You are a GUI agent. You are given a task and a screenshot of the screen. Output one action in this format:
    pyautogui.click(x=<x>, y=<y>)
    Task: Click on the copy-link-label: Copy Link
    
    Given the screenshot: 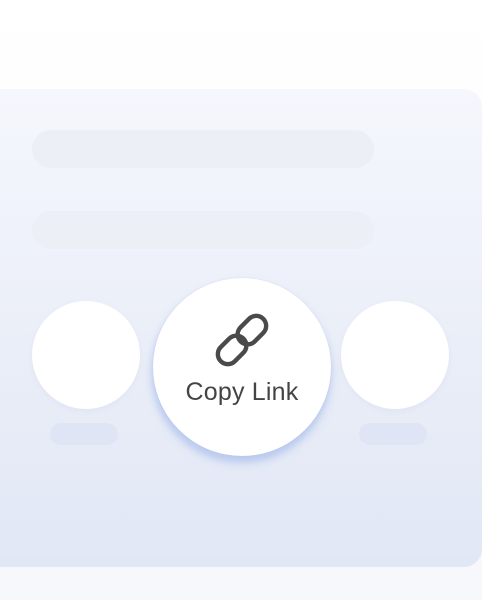 What is the action you would take?
    pyautogui.click(x=242, y=392)
    